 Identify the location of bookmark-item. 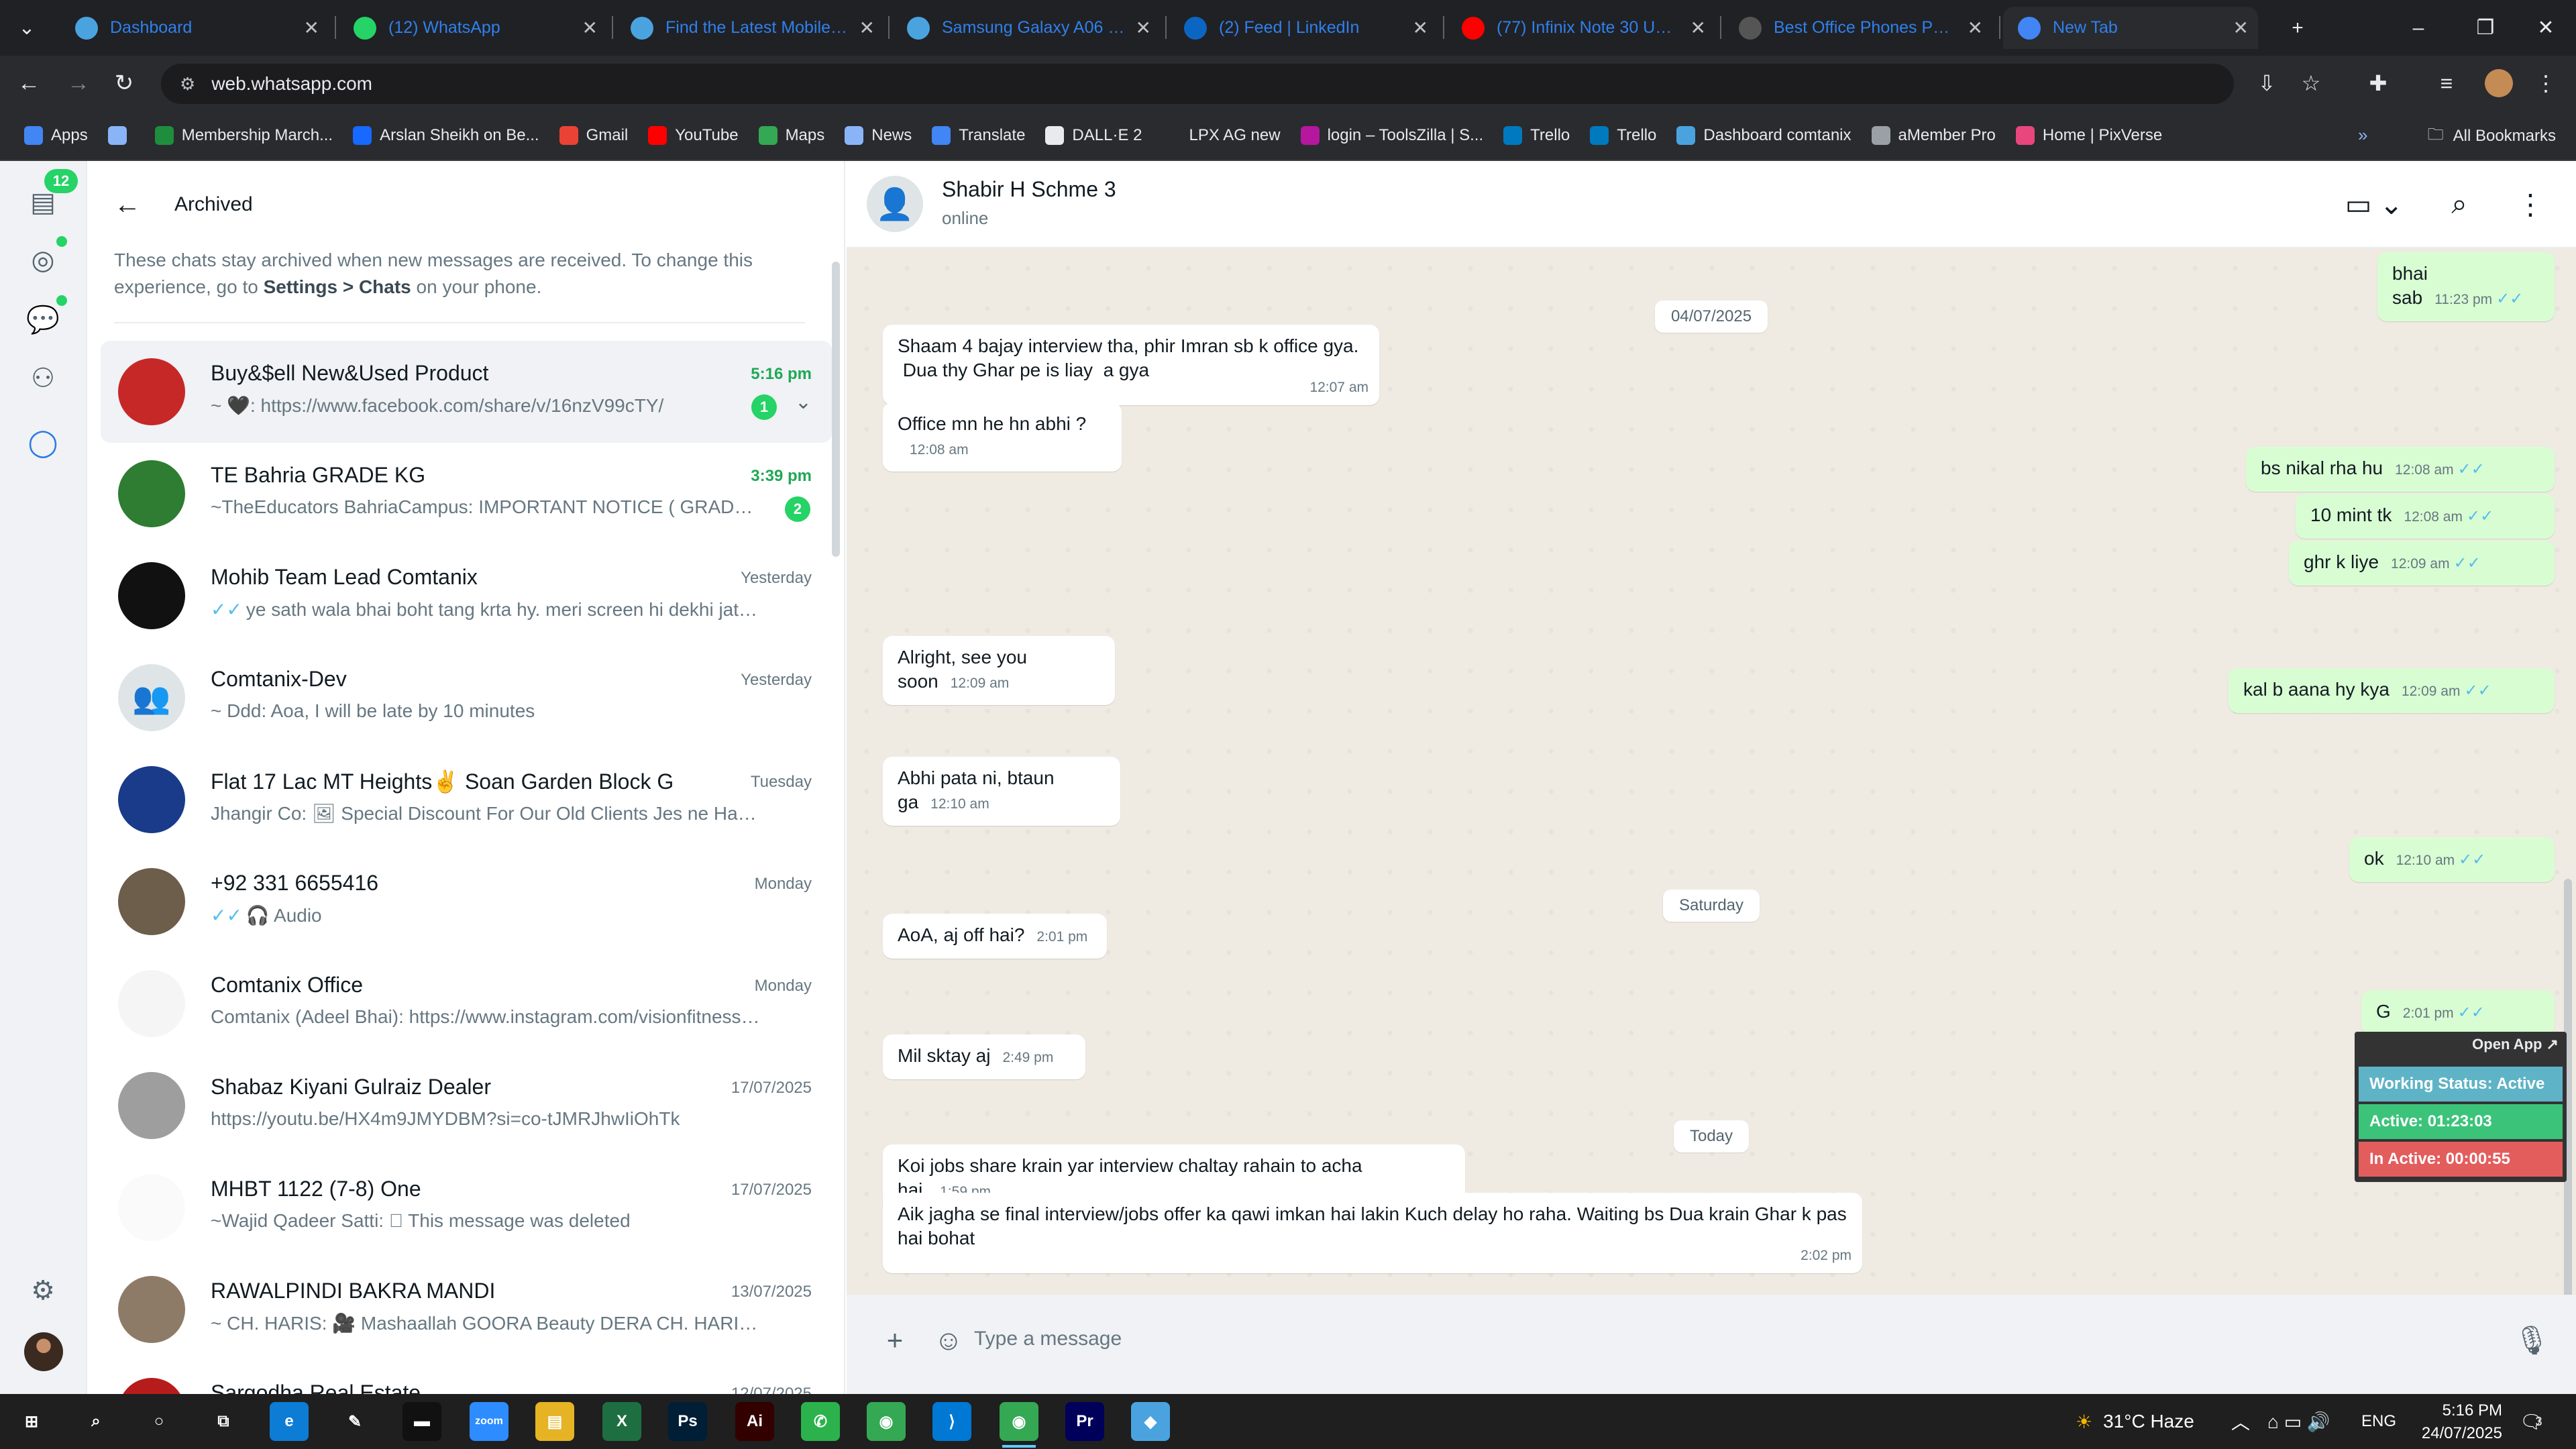
(121, 135).